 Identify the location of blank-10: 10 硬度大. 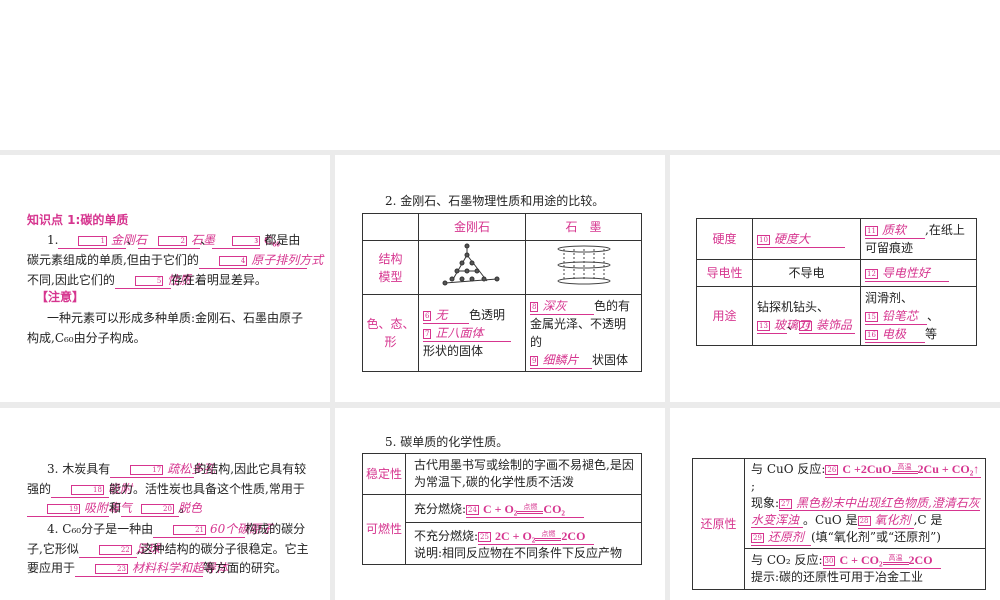
(801, 240).